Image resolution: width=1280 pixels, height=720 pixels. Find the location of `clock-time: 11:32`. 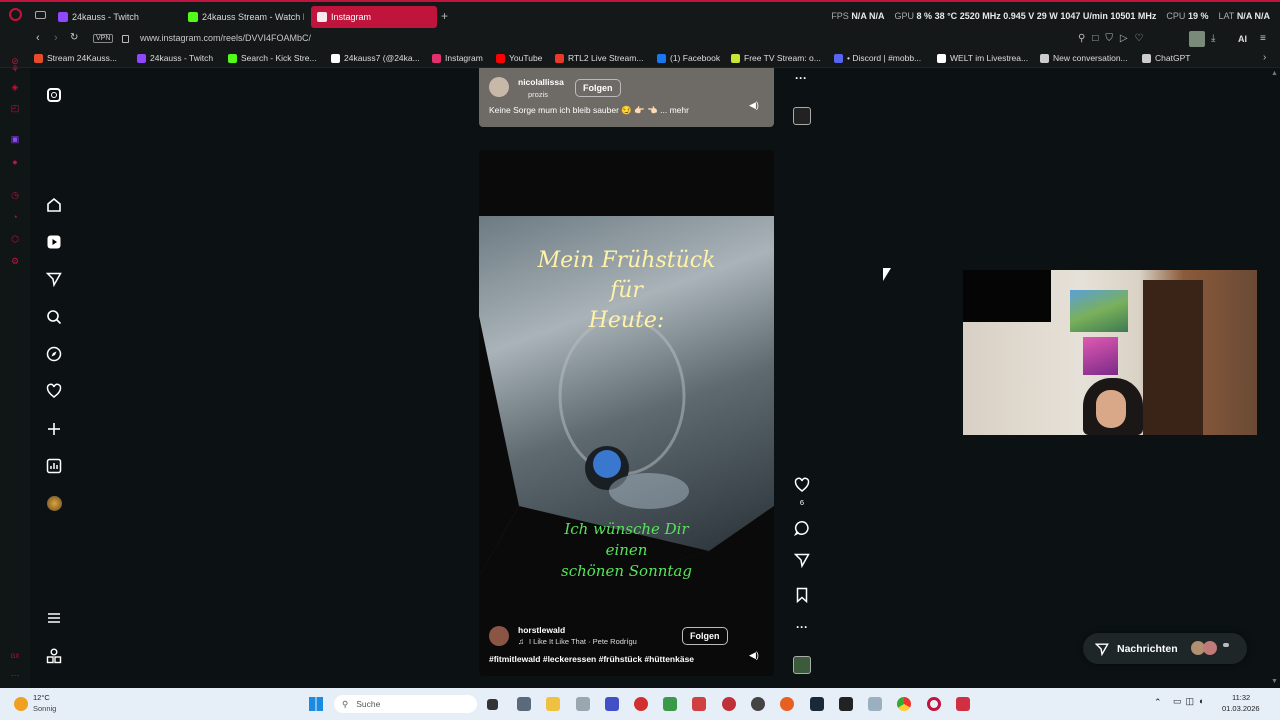

clock-time: 11:32 is located at coordinates (1241, 697).